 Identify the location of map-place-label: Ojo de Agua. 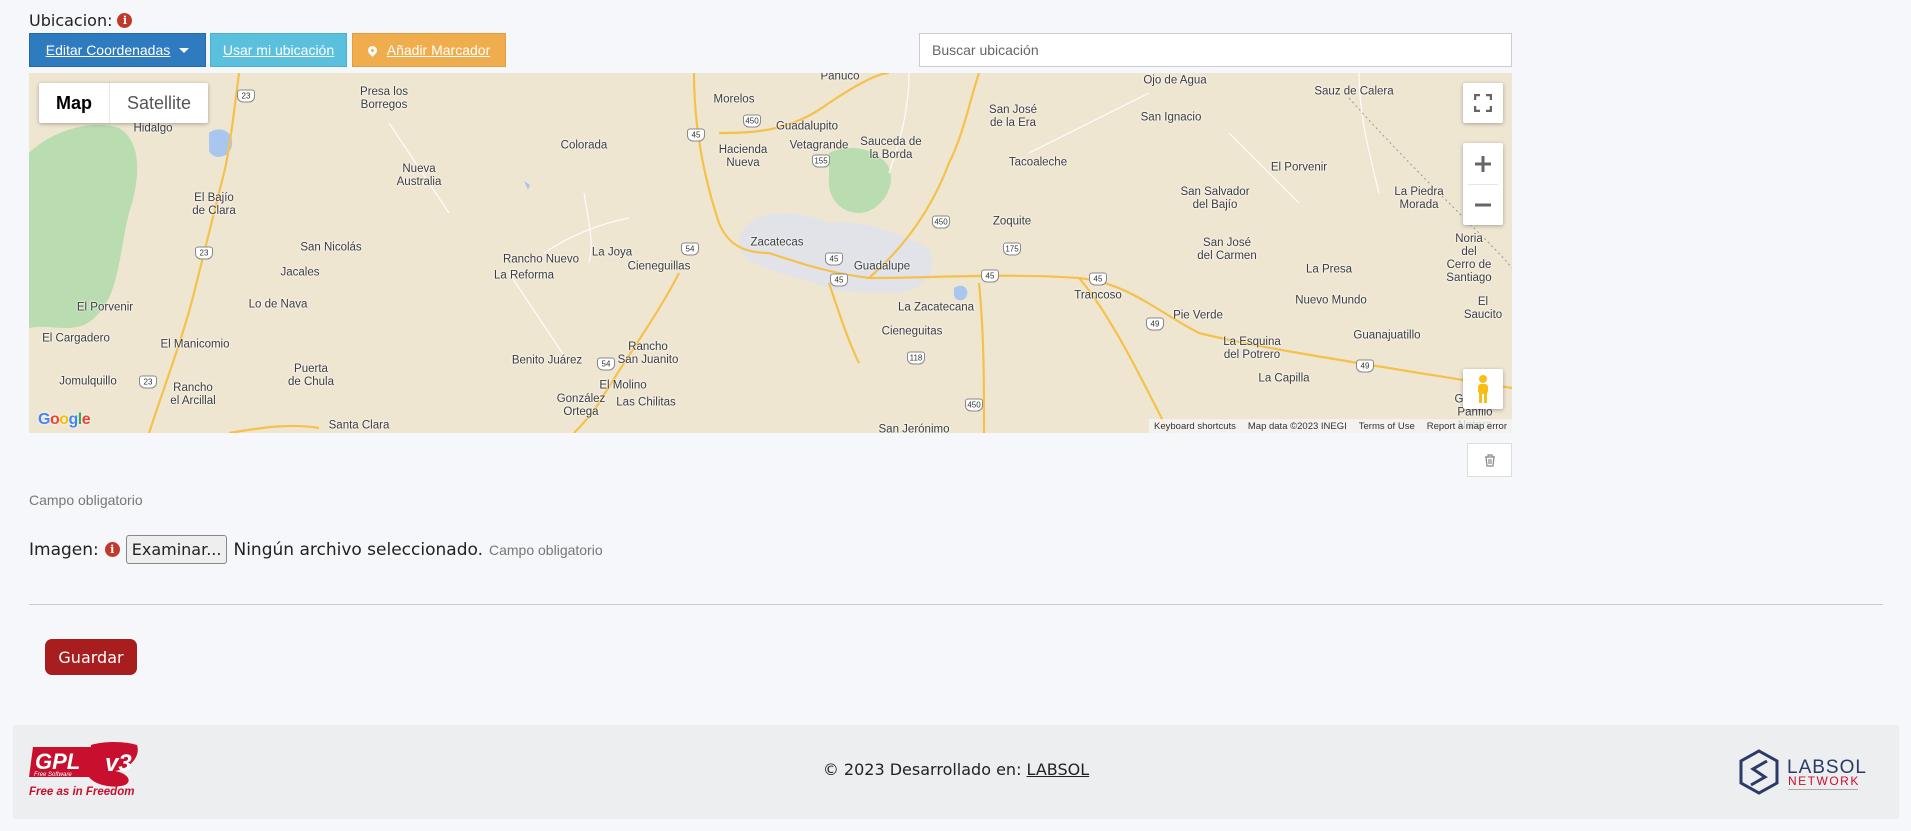
(1175, 80).